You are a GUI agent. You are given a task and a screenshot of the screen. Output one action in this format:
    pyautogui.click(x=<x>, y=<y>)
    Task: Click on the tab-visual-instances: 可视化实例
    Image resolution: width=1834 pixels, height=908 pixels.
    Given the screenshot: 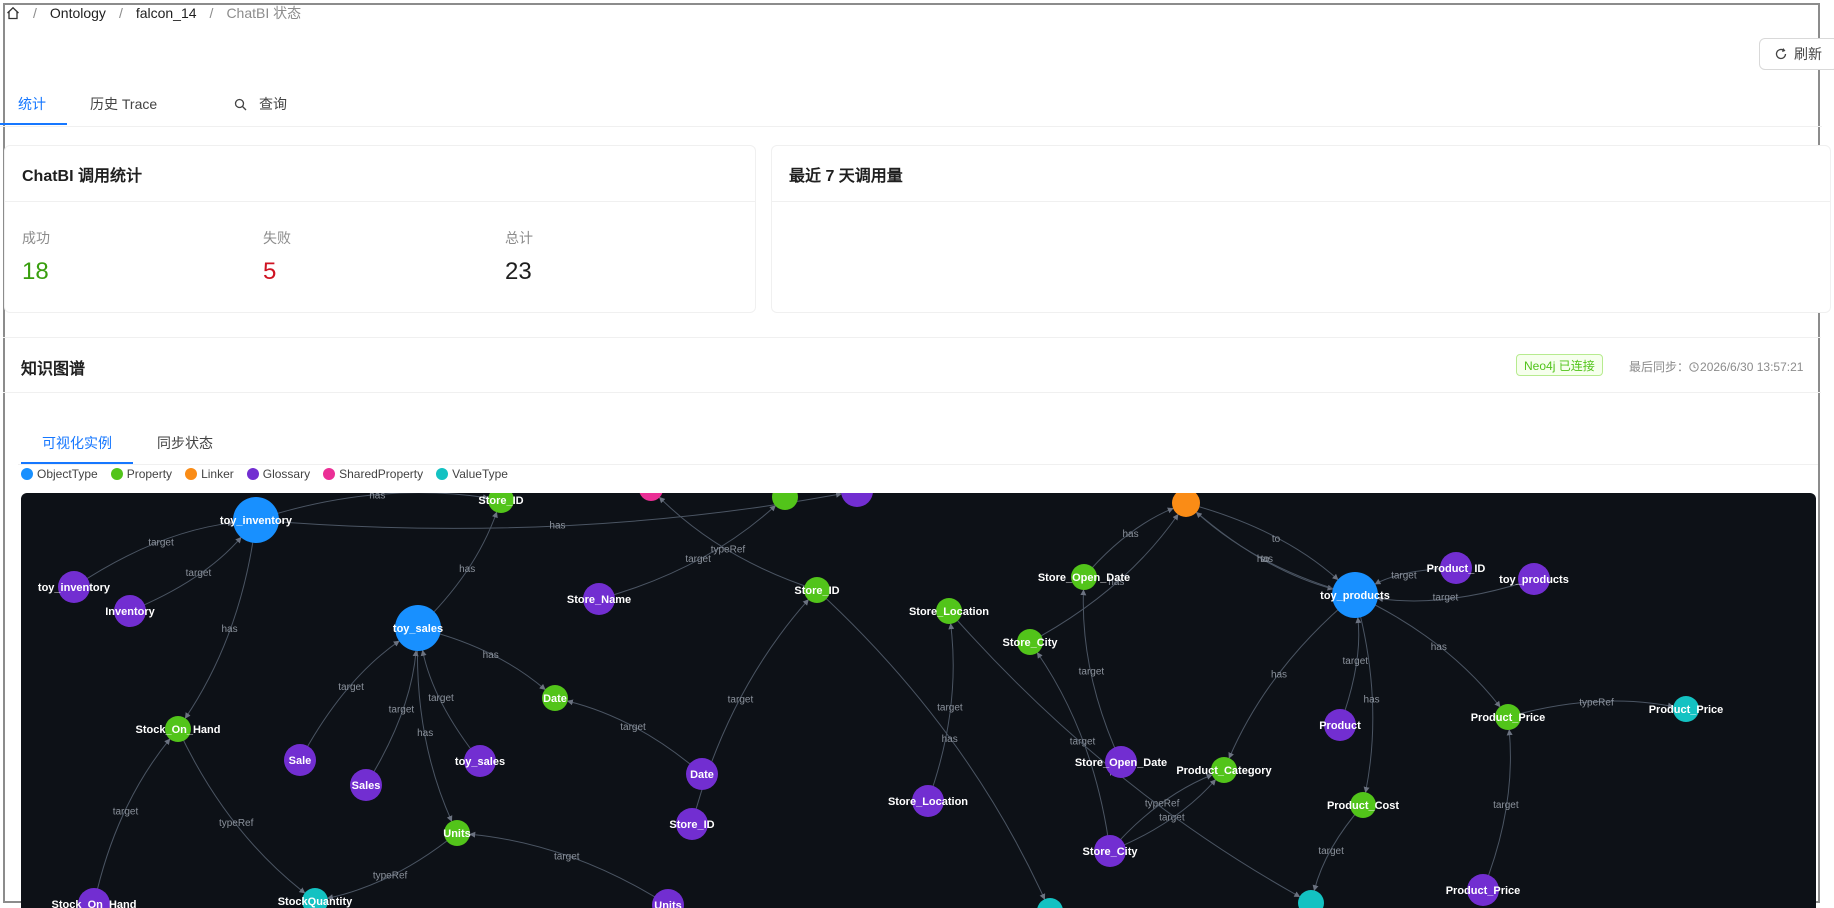 What is the action you would take?
    pyautogui.click(x=77, y=443)
    